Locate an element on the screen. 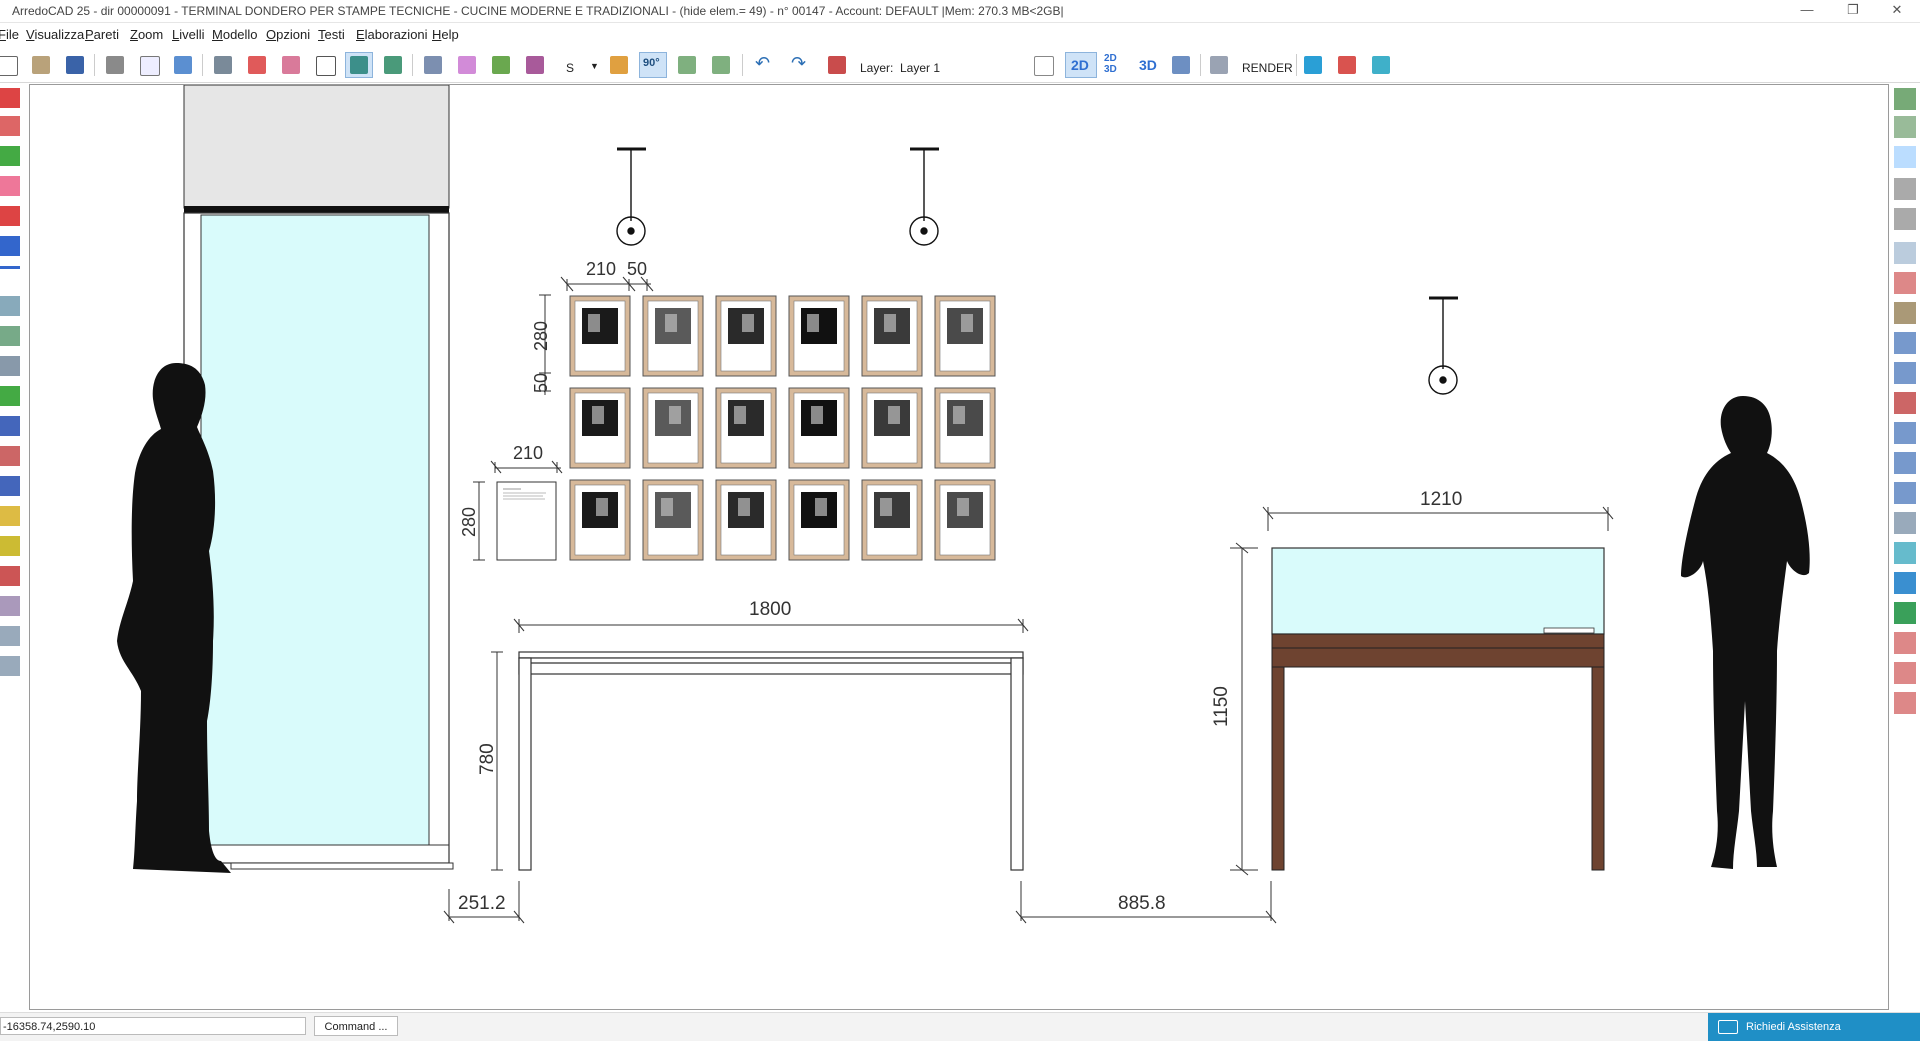 Image resolution: width=1920 pixels, height=1041 pixels. menu-pareti: Pareti is located at coordinates (102, 34).